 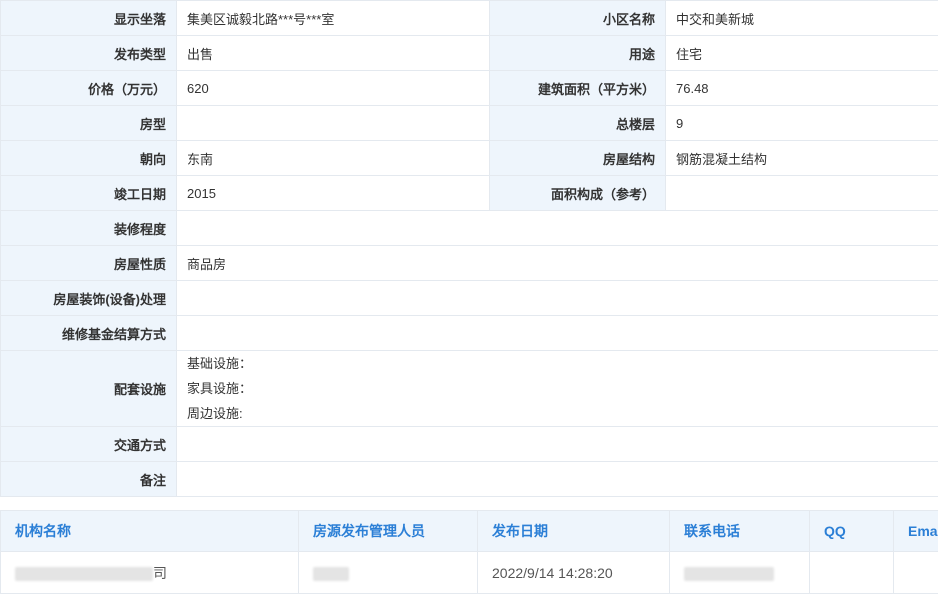 What do you see at coordinates (916, 531) in the screenshot?
I see `email-header: Ema` at bounding box center [916, 531].